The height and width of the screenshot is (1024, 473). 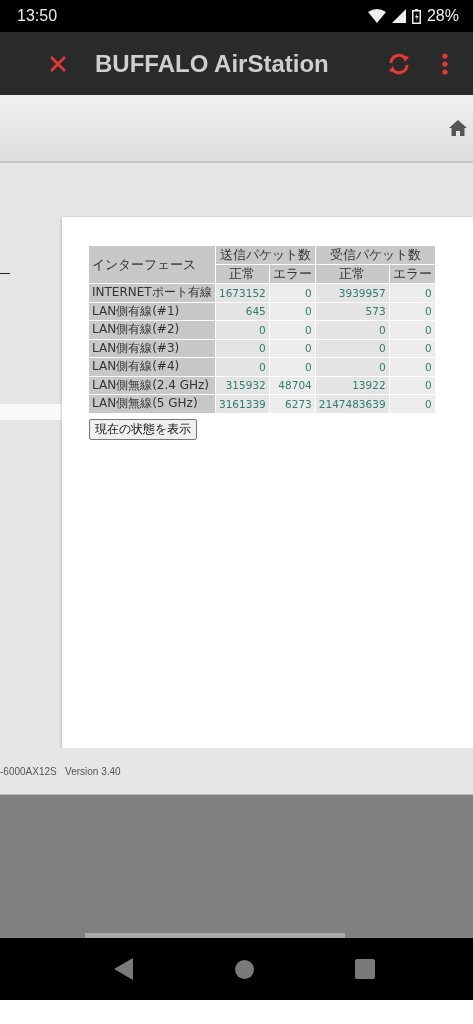 What do you see at coordinates (124, 969) in the screenshot?
I see `back-icon` at bounding box center [124, 969].